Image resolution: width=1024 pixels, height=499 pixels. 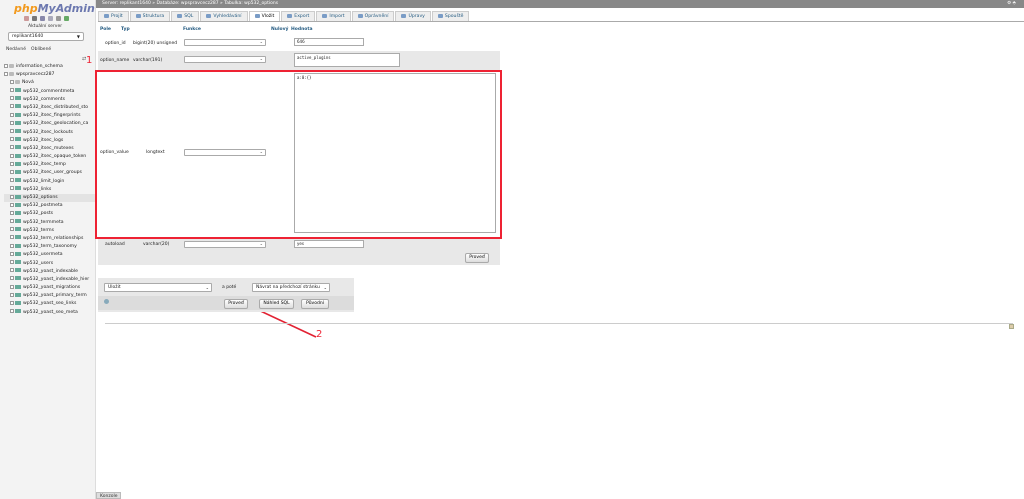 I want to click on tree-item-label: wp532_terms, so click(x=38, y=230).